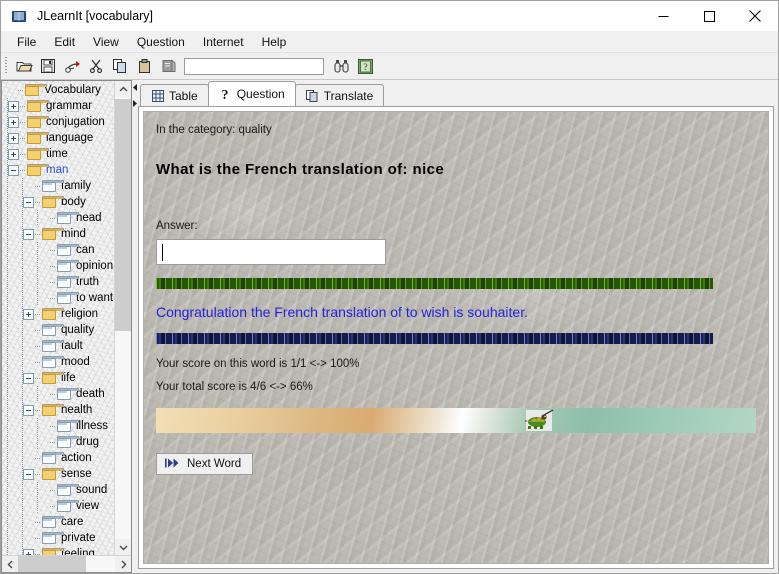  Describe the element at coordinates (58, 234) in the screenshot. I see `tree-item-mind: mind` at that location.